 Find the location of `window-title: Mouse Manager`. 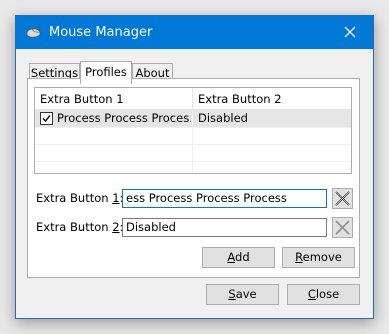

window-title: Mouse Manager is located at coordinates (101, 32).